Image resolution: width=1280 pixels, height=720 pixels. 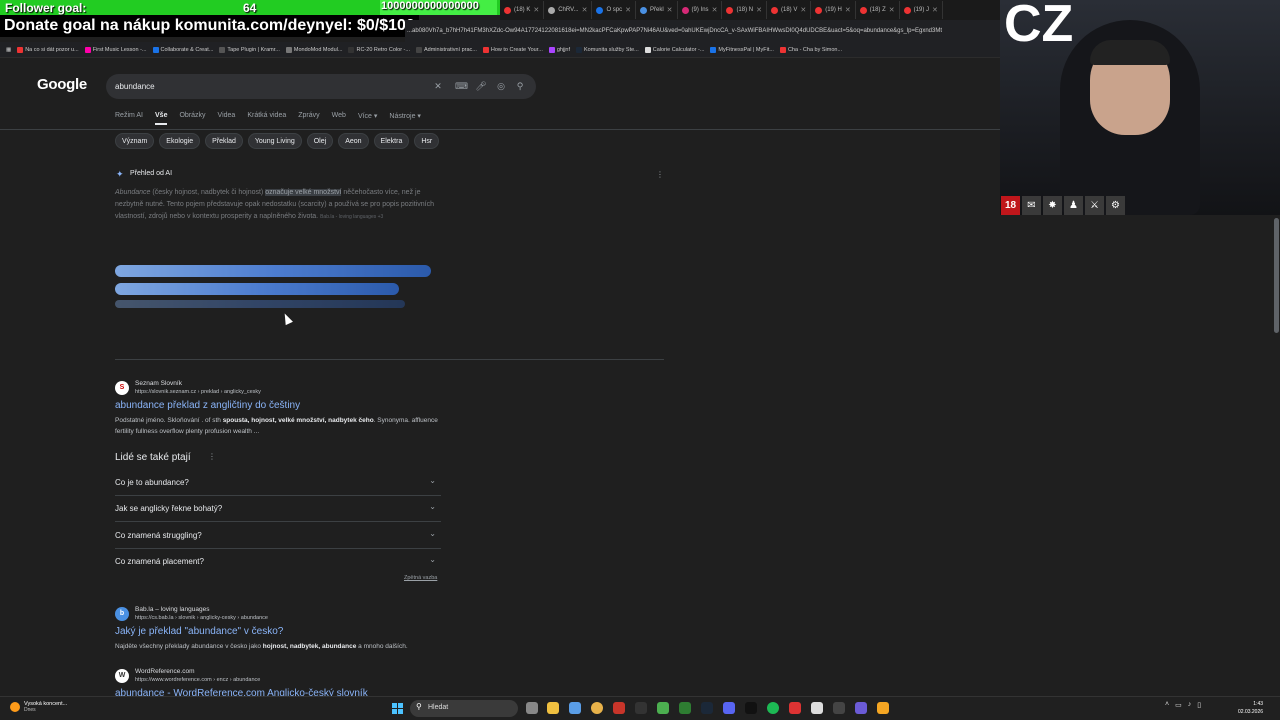 What do you see at coordinates (520, 86) in the screenshot?
I see `search-icon: ⚲` at bounding box center [520, 86].